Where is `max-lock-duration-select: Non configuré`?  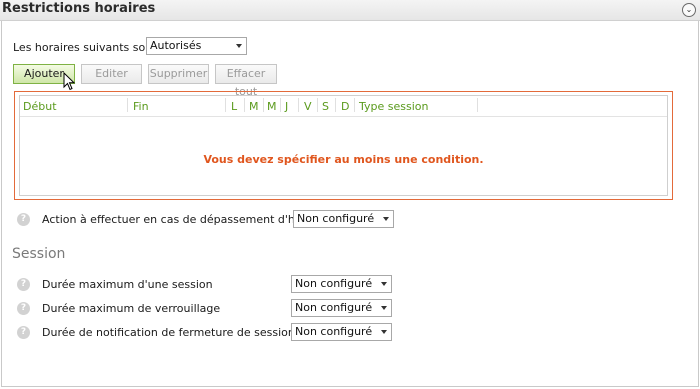 max-lock-duration-select: Non configuré is located at coordinates (341, 308).